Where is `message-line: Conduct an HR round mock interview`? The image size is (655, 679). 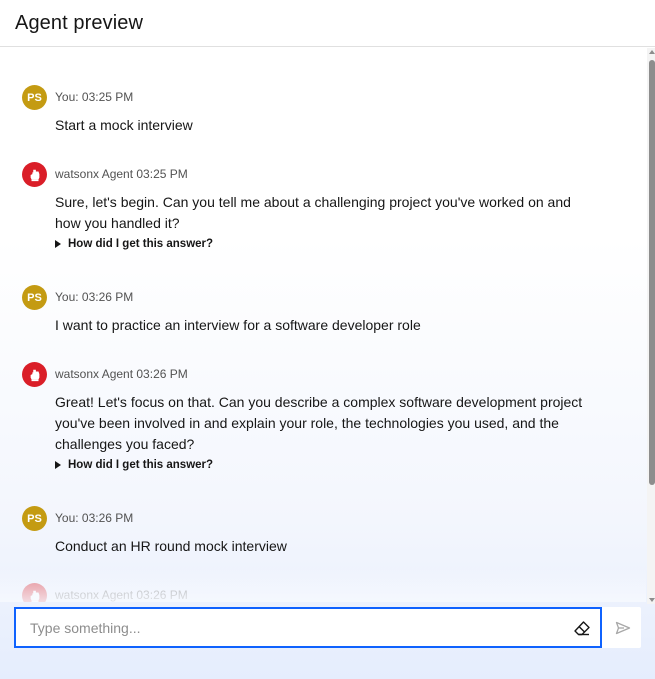 message-line: Conduct an HR round mock interview is located at coordinates (171, 546).